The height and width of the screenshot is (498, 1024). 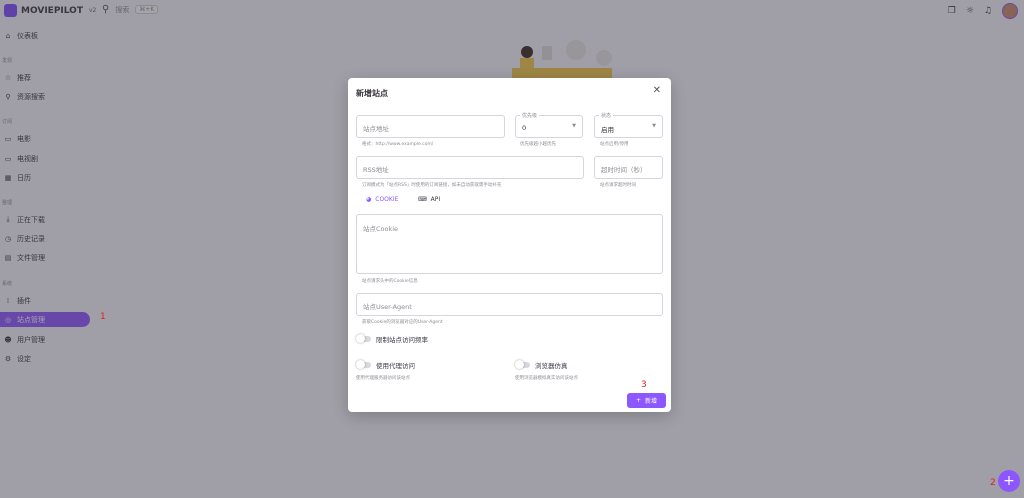 I want to click on tab-cookie: ◕ COOKIE, so click(x=382, y=199).